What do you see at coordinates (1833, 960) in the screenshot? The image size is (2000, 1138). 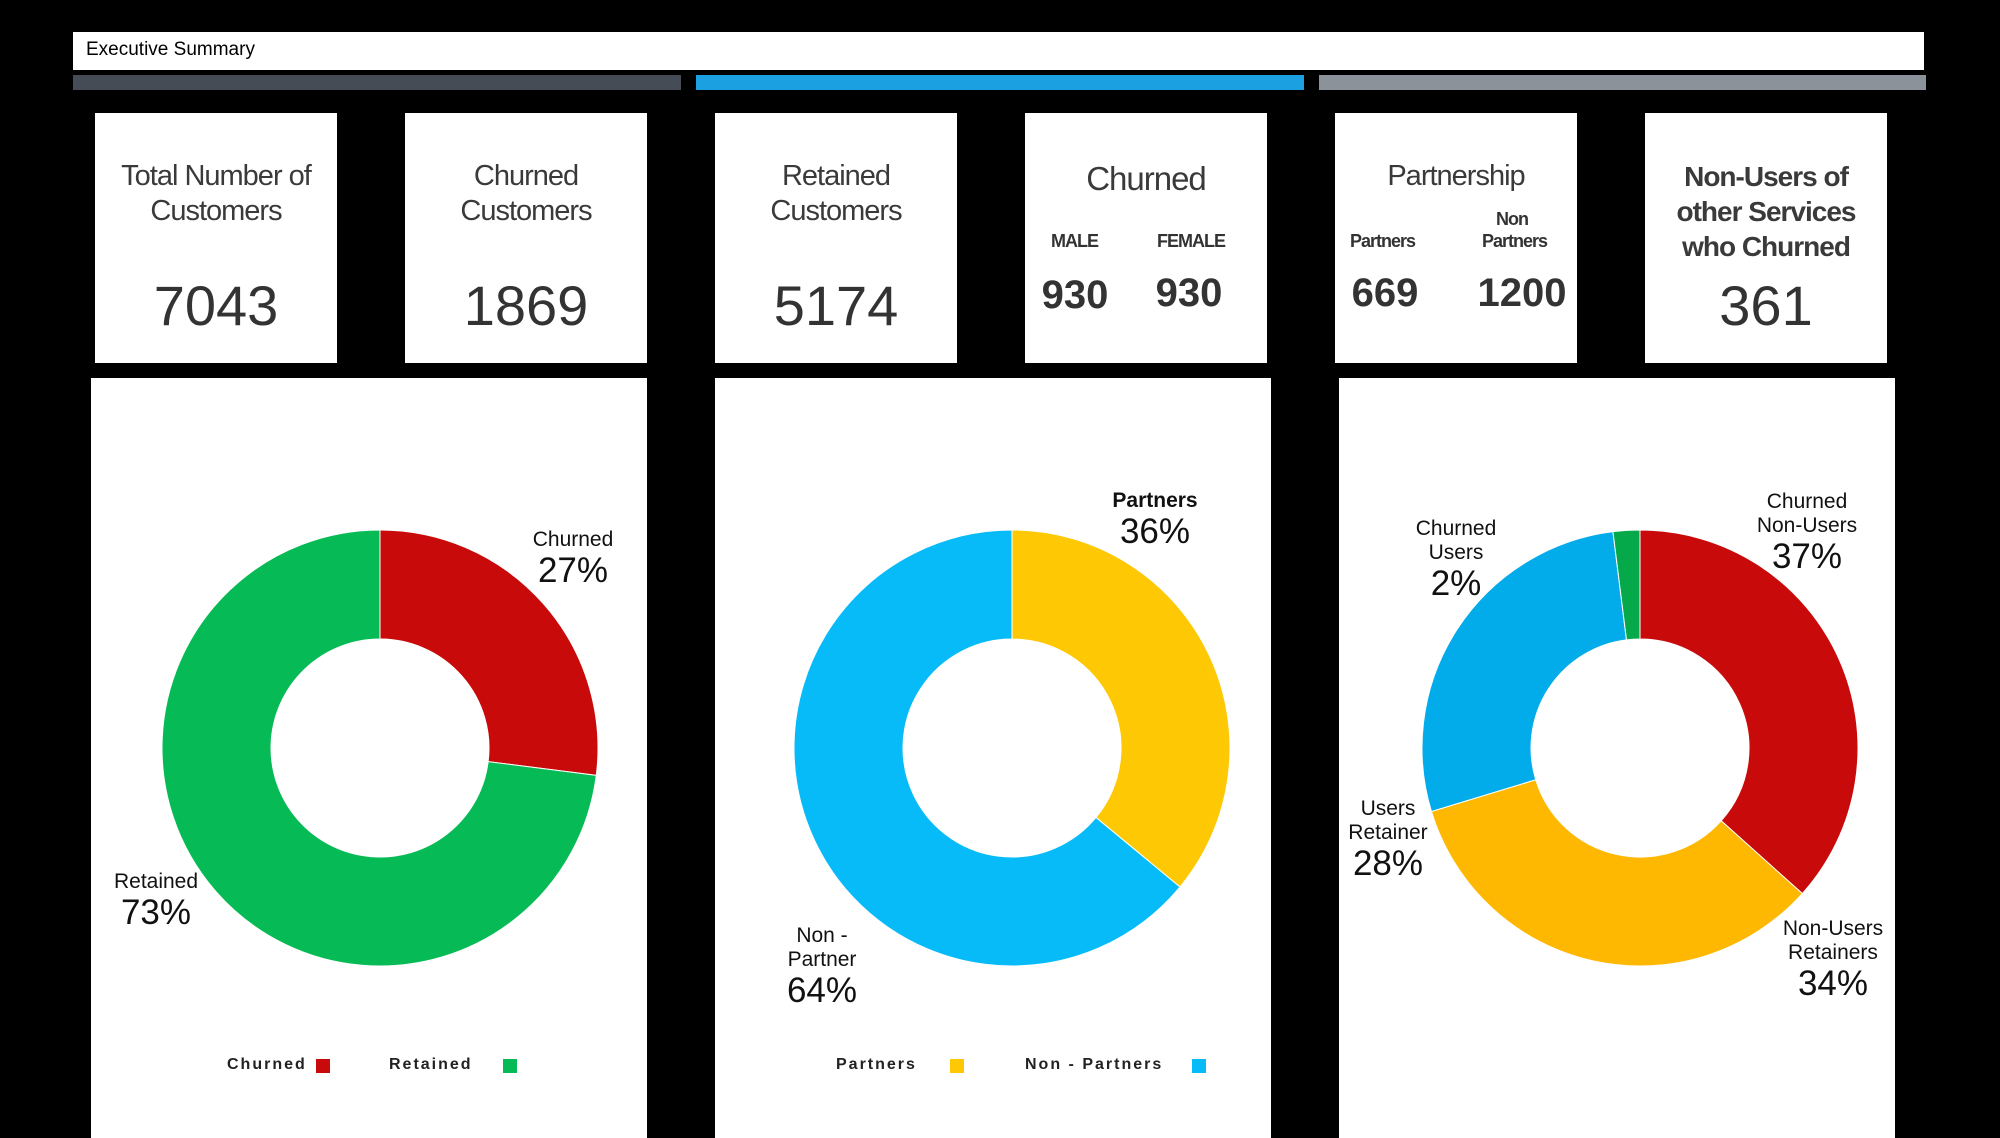 I see `non-users-retainers-data-label: Non-Users Retainers 34%` at bounding box center [1833, 960].